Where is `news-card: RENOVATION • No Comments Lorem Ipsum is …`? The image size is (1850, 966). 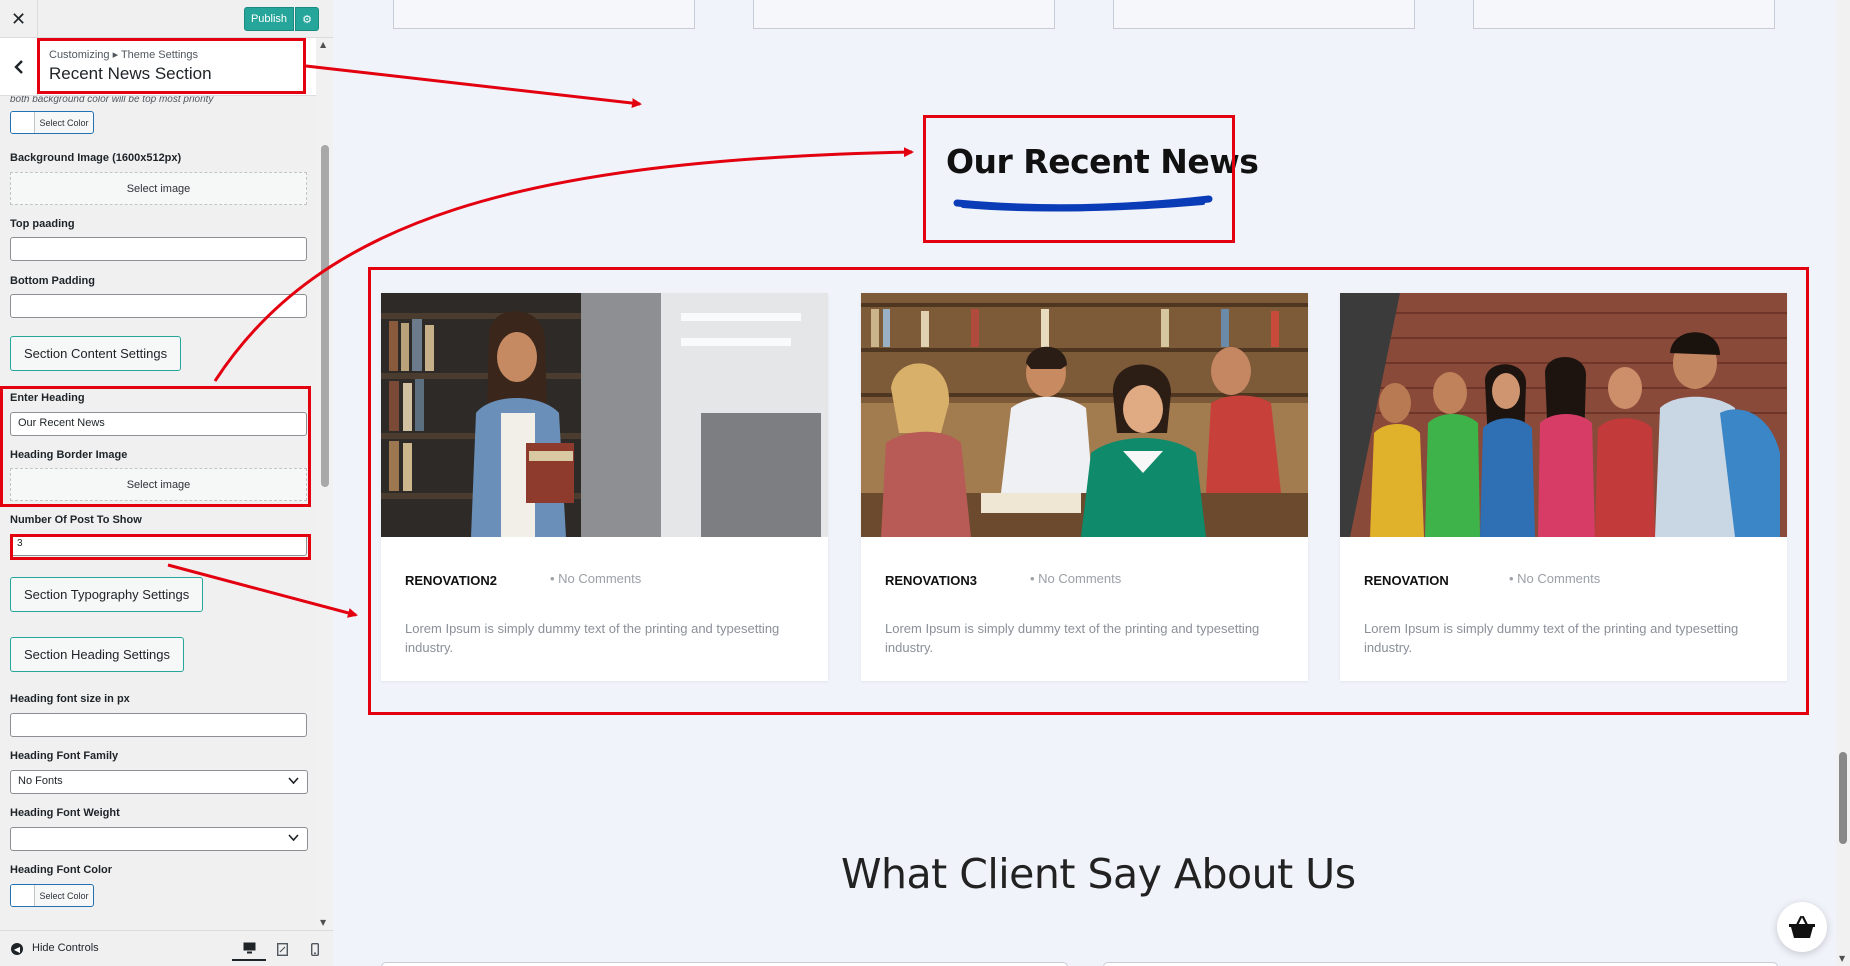
news-card: RENOVATION • No Comments Lorem Ipsum is … is located at coordinates (1563, 487).